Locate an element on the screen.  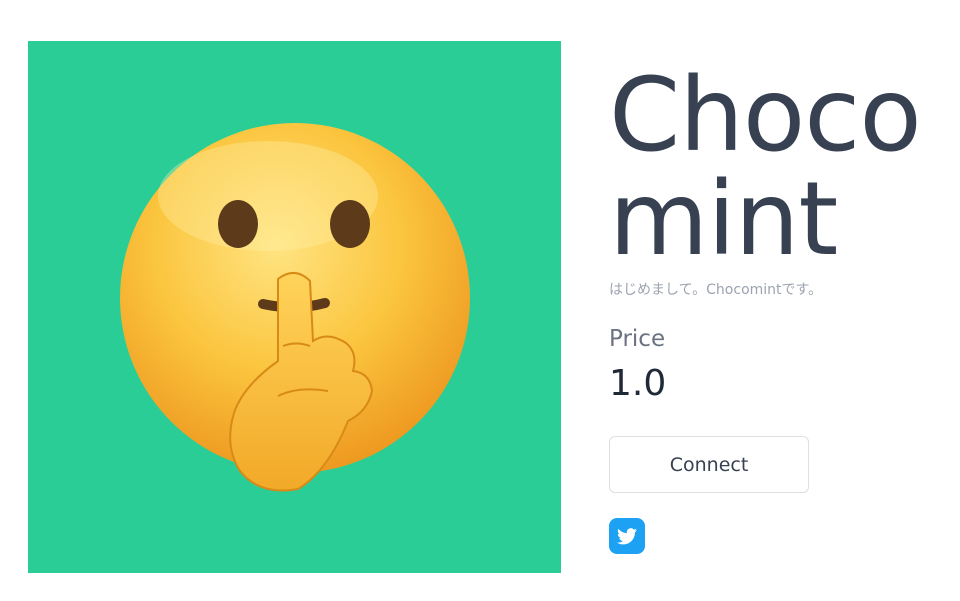
price-label: Price is located at coordinates (637, 339).